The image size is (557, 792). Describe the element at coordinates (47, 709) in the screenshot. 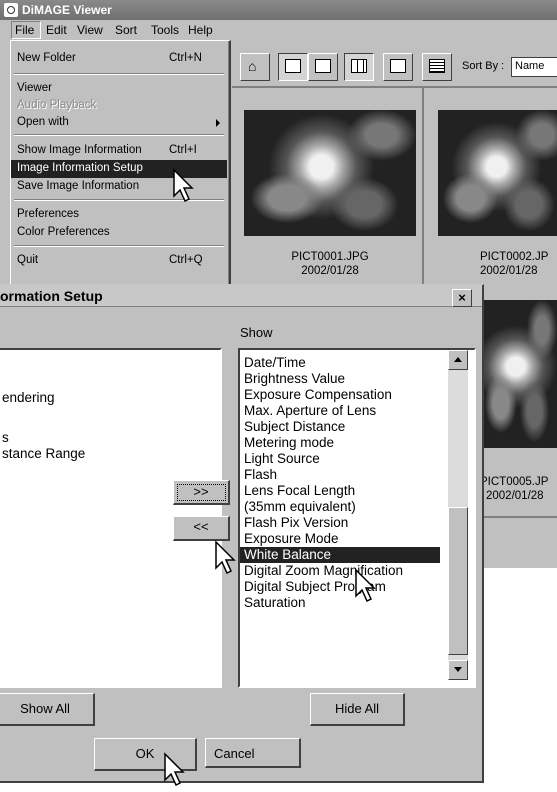

I see `show-all-button: Show All` at that location.